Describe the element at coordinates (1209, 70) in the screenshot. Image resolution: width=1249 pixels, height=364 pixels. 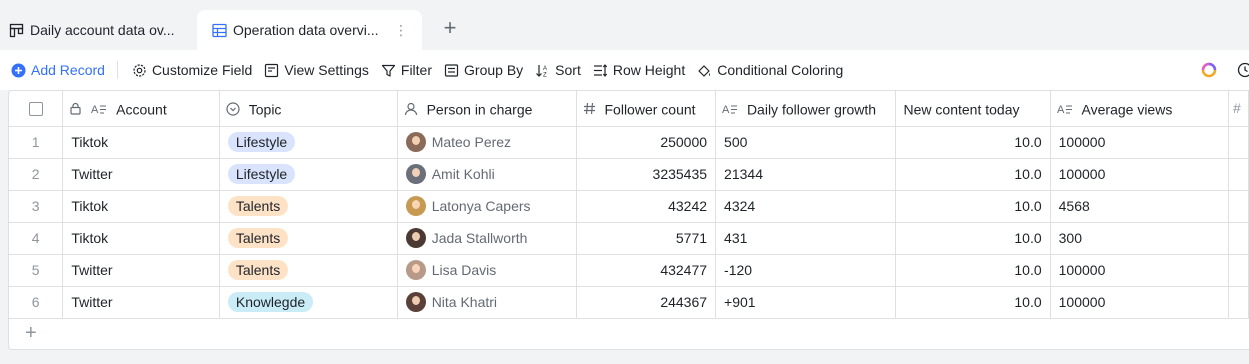
I see `ai-assistant-icon` at that location.